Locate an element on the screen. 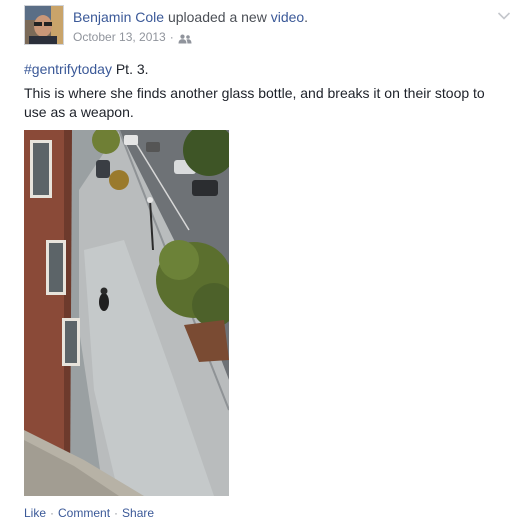 The height and width of the screenshot is (529, 529). chevron-down-icon is located at coordinates (504, 14).